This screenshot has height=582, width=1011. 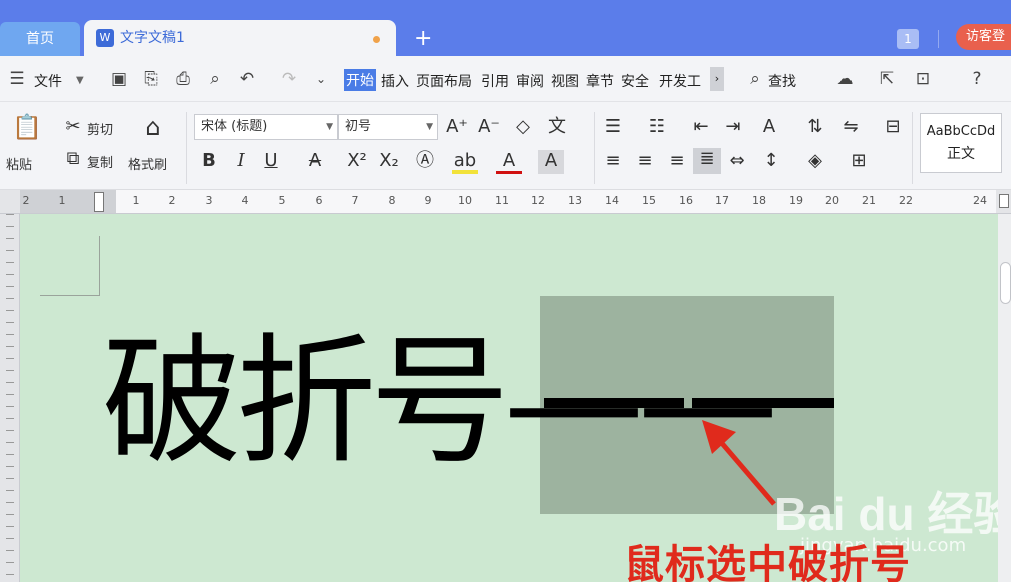 I want to click on shrink-font-icon: A⁻, so click(x=489, y=128).